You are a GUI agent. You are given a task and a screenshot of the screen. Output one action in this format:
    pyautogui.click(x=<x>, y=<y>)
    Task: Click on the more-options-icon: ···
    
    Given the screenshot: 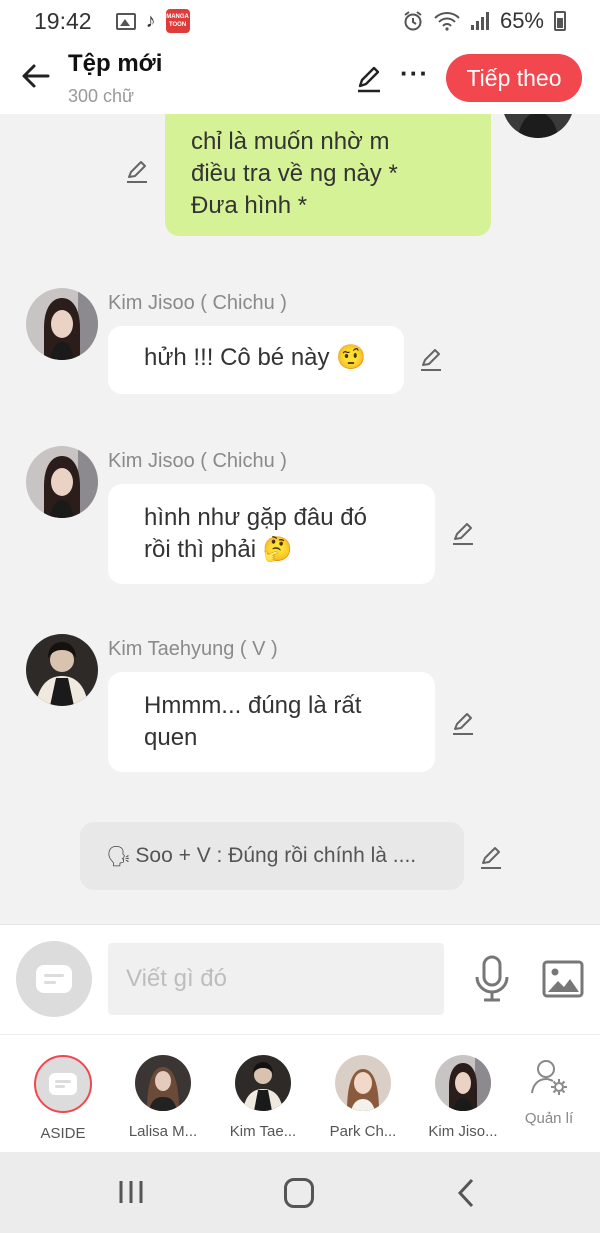 What is the action you would take?
    pyautogui.click(x=414, y=73)
    